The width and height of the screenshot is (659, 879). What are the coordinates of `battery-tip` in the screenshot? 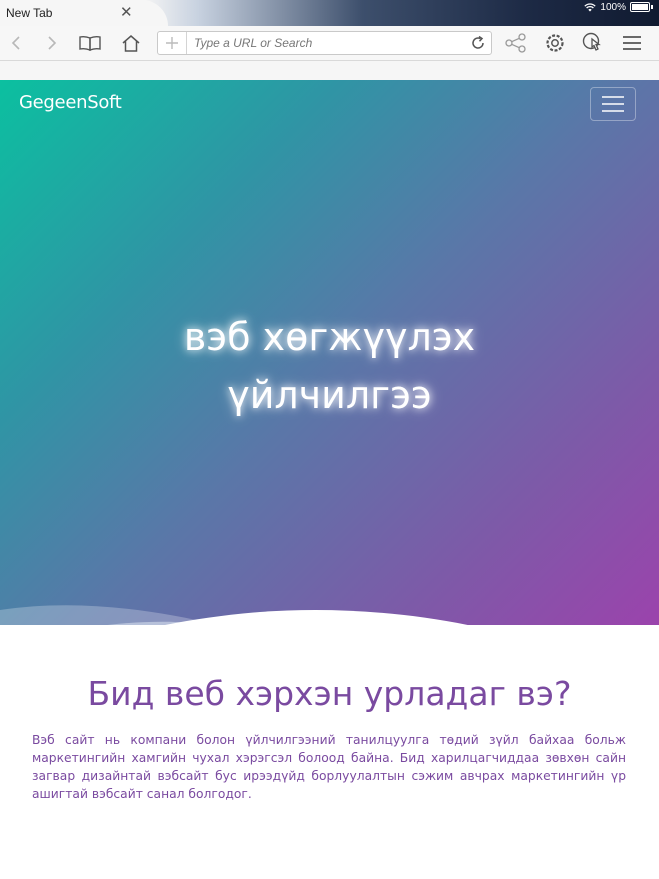 It's located at (652, 7).